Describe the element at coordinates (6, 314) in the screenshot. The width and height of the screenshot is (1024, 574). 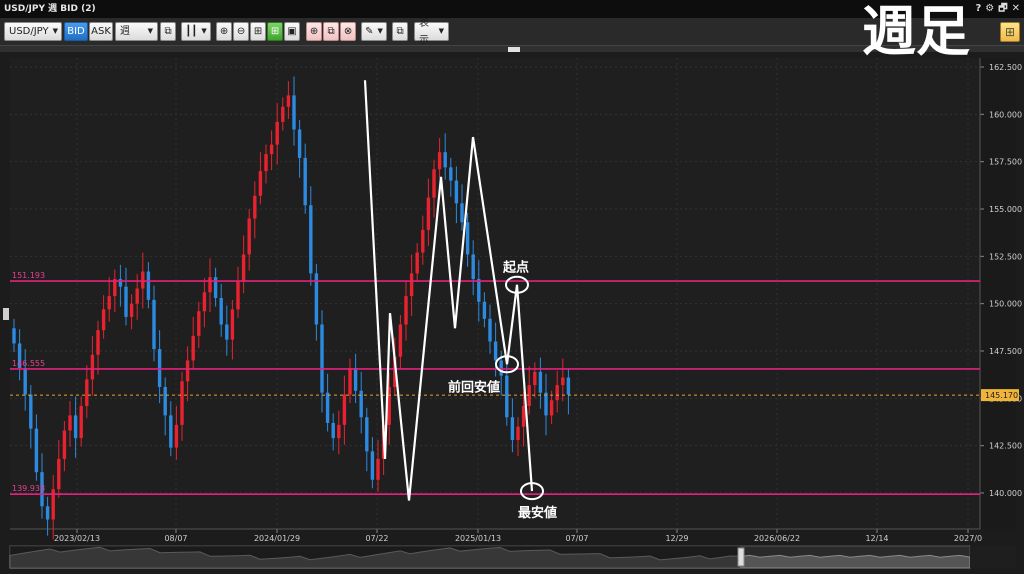
I see `left-scroll-handle` at that location.